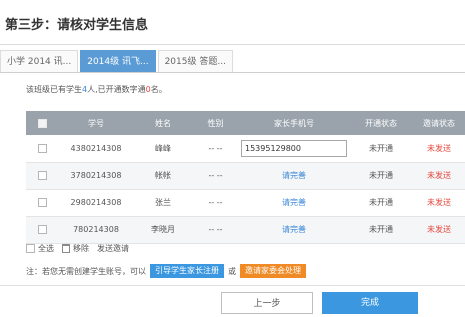 The width and height of the screenshot is (465, 317). Describe the element at coordinates (232, 72) in the screenshot. I see `tabs-divider` at that location.